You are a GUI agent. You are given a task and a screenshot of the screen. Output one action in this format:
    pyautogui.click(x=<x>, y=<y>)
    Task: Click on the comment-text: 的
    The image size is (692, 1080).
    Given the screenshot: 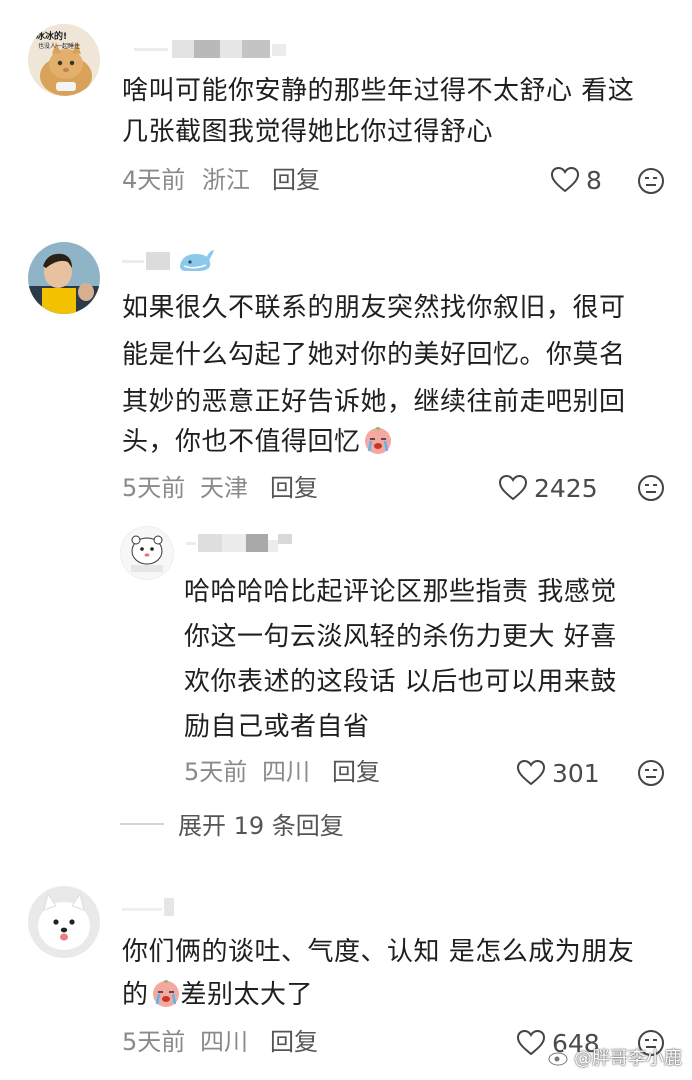 What is the action you would take?
    pyautogui.click(x=135, y=995)
    